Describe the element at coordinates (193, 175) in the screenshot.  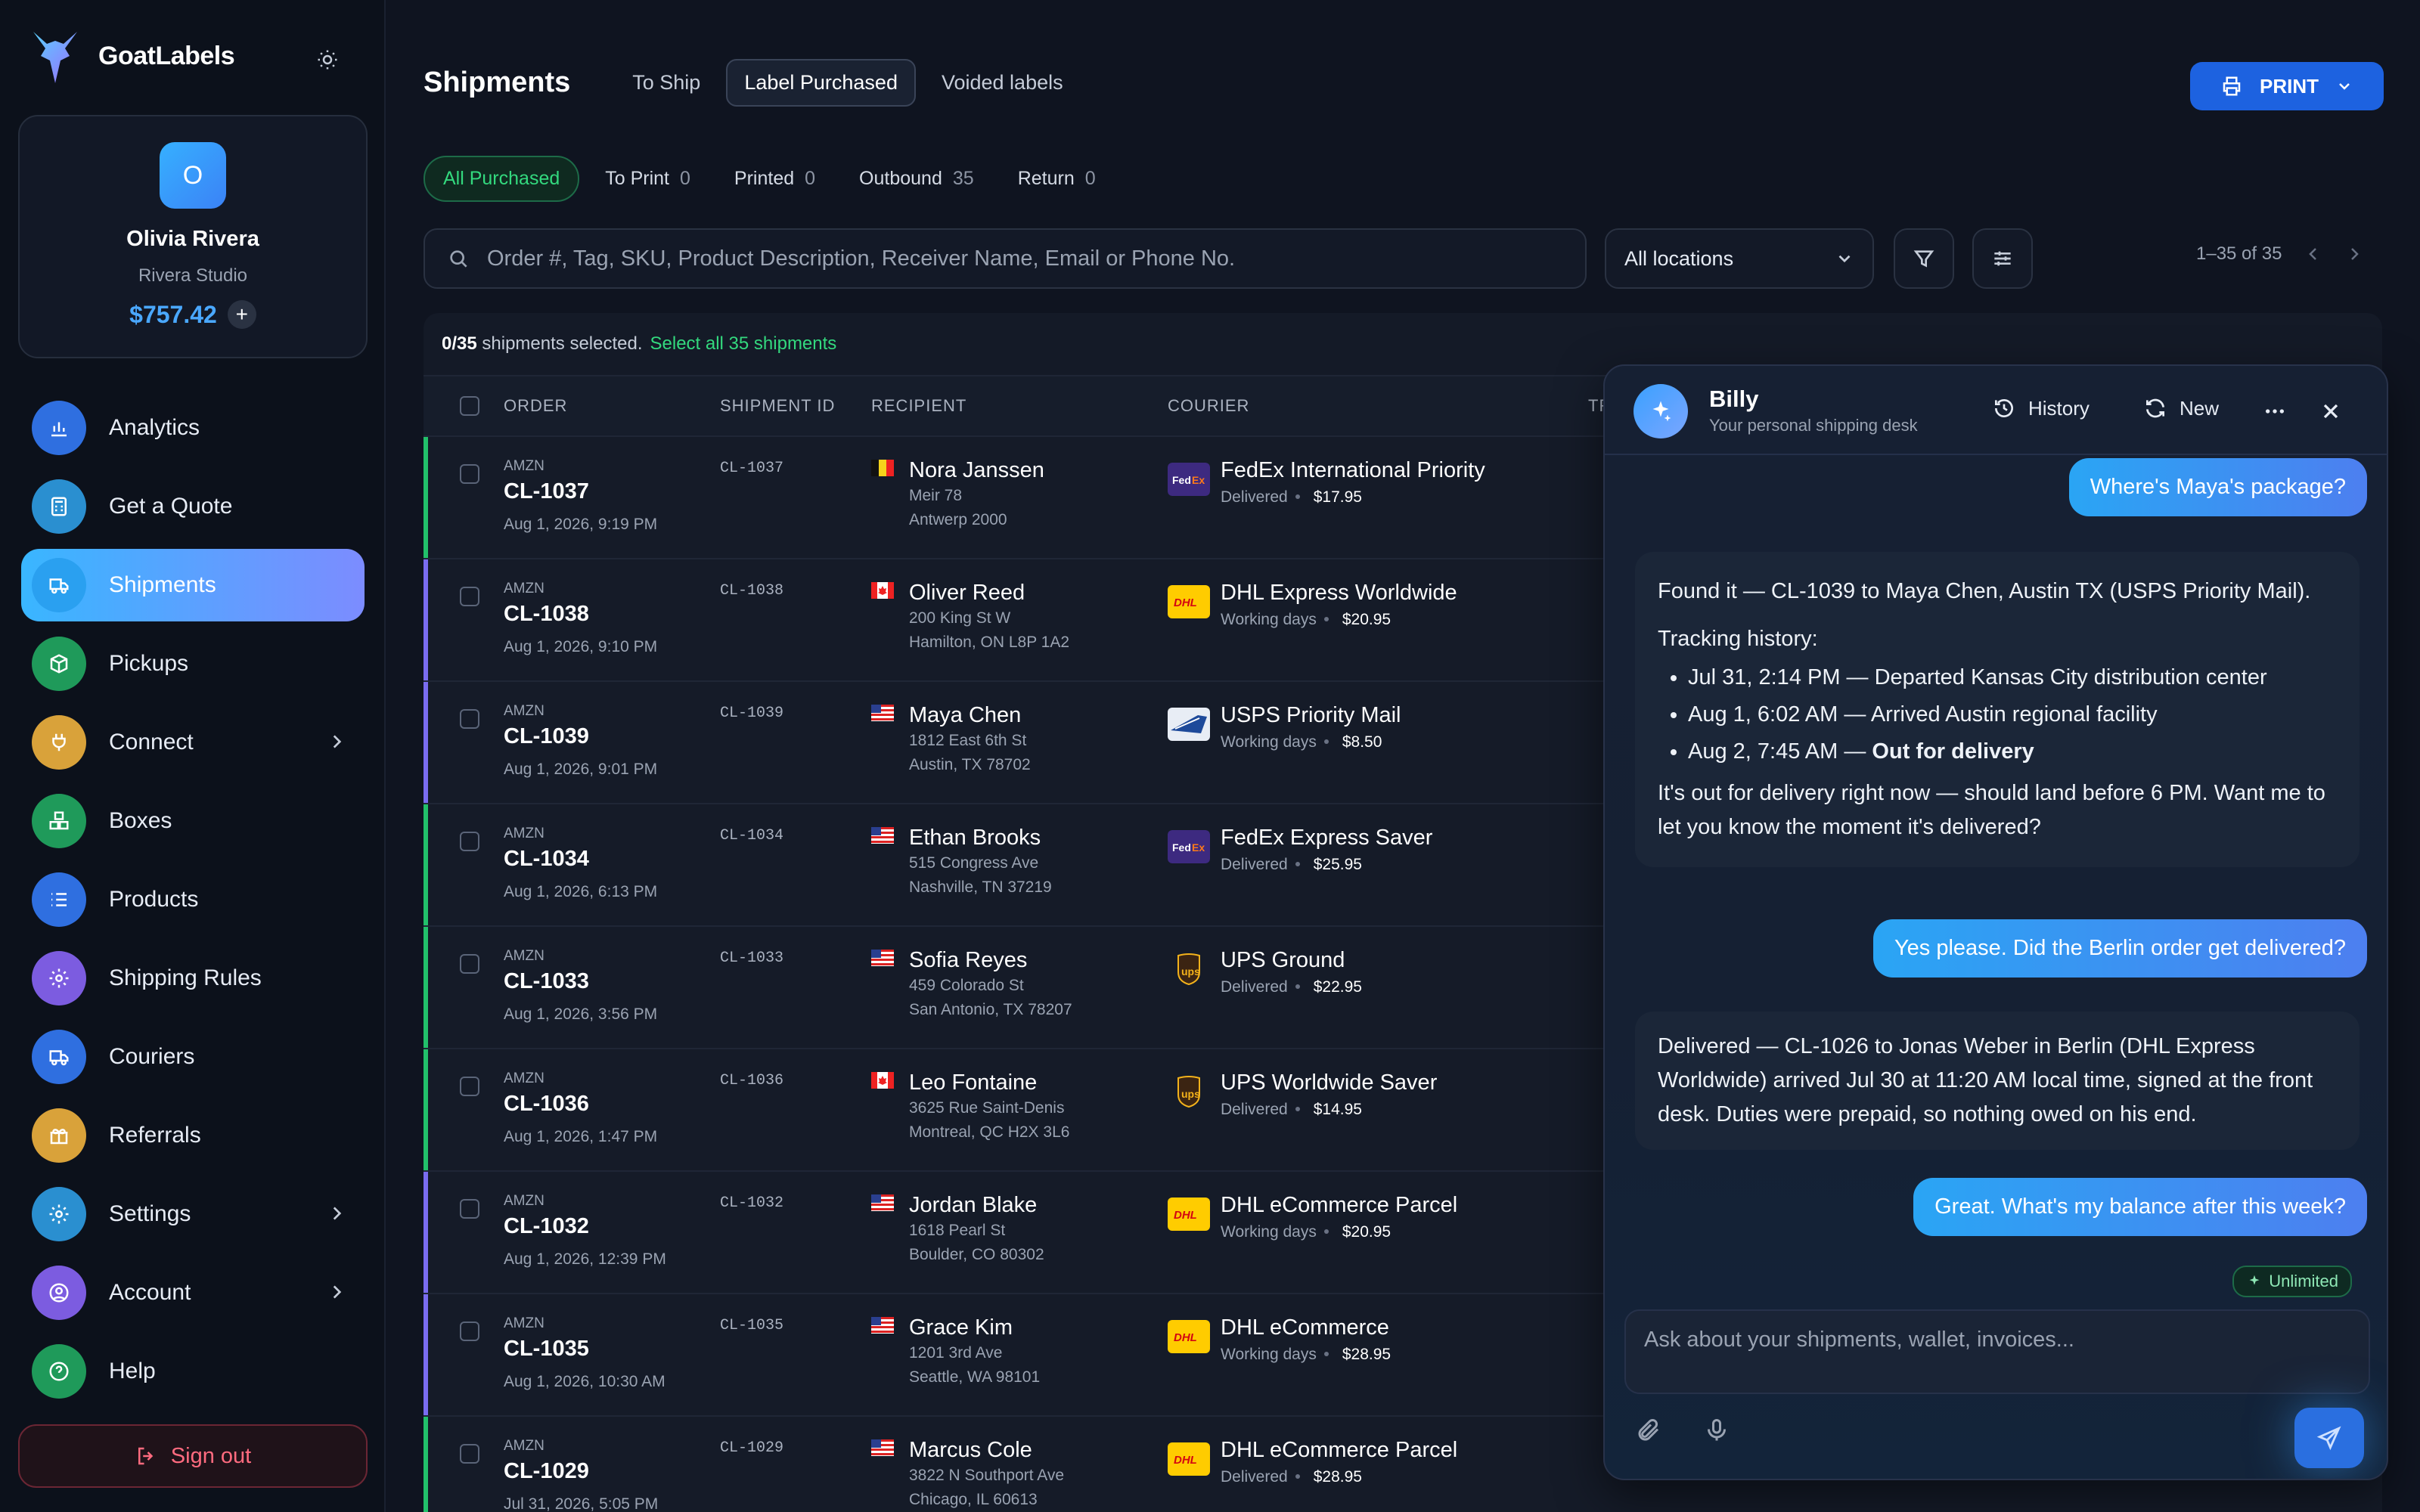
I see `avatar: O` at that location.